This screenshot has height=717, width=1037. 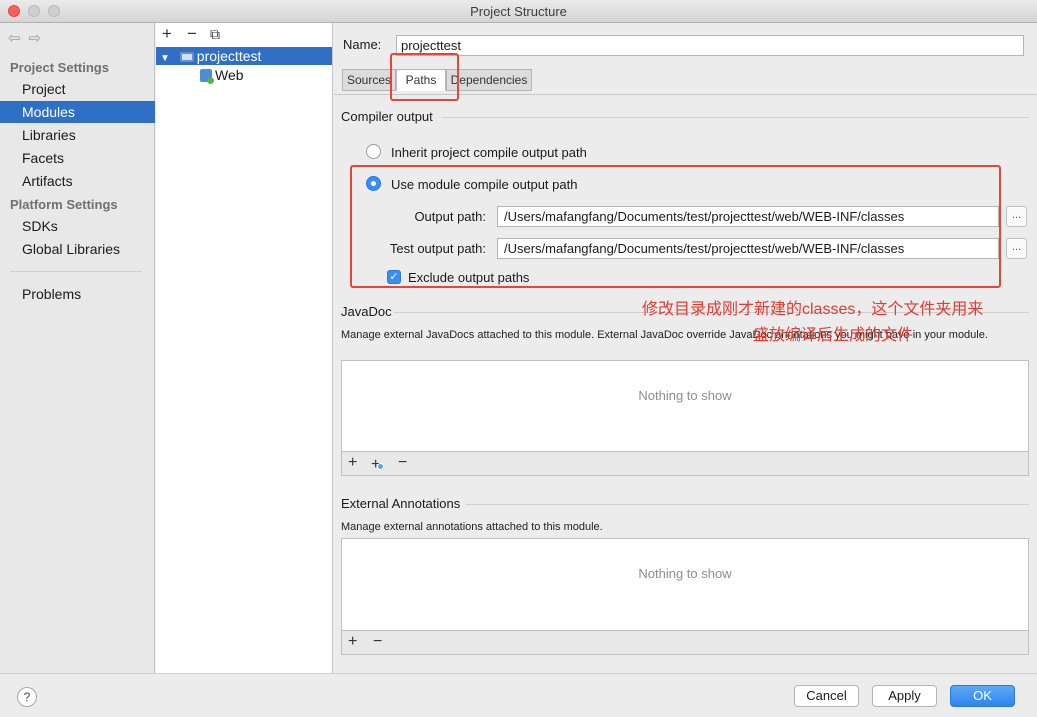 I want to click on window-title: Project Structure, so click(x=518, y=11).